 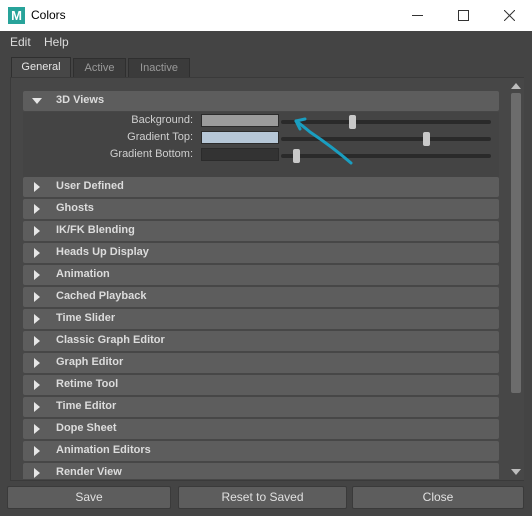 I want to click on vertical-scrollbar, so click(x=516, y=279).